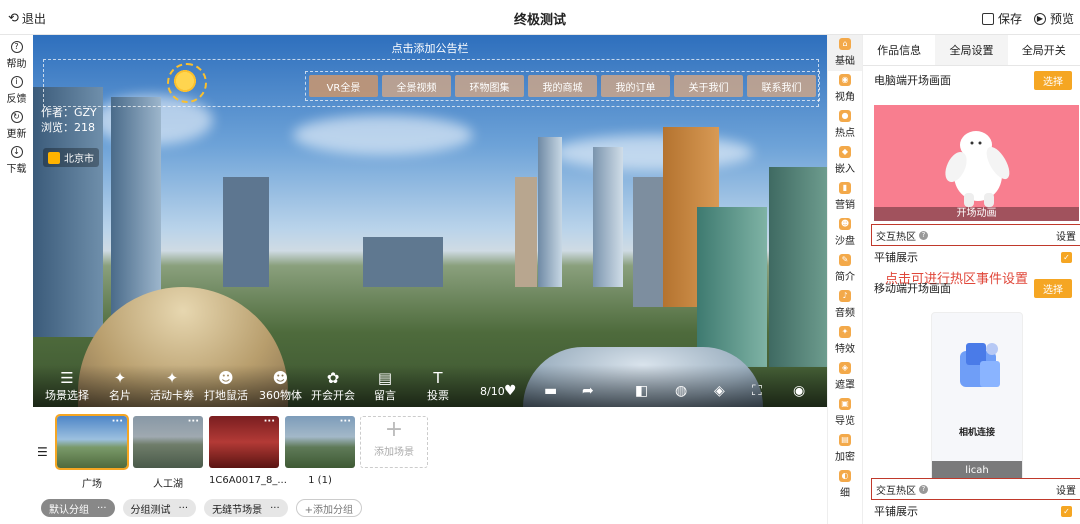 The width and height of the screenshot is (1080, 524). Describe the element at coordinates (845, 89) in the screenshot. I see `tool-view: ◉ 视角` at that location.